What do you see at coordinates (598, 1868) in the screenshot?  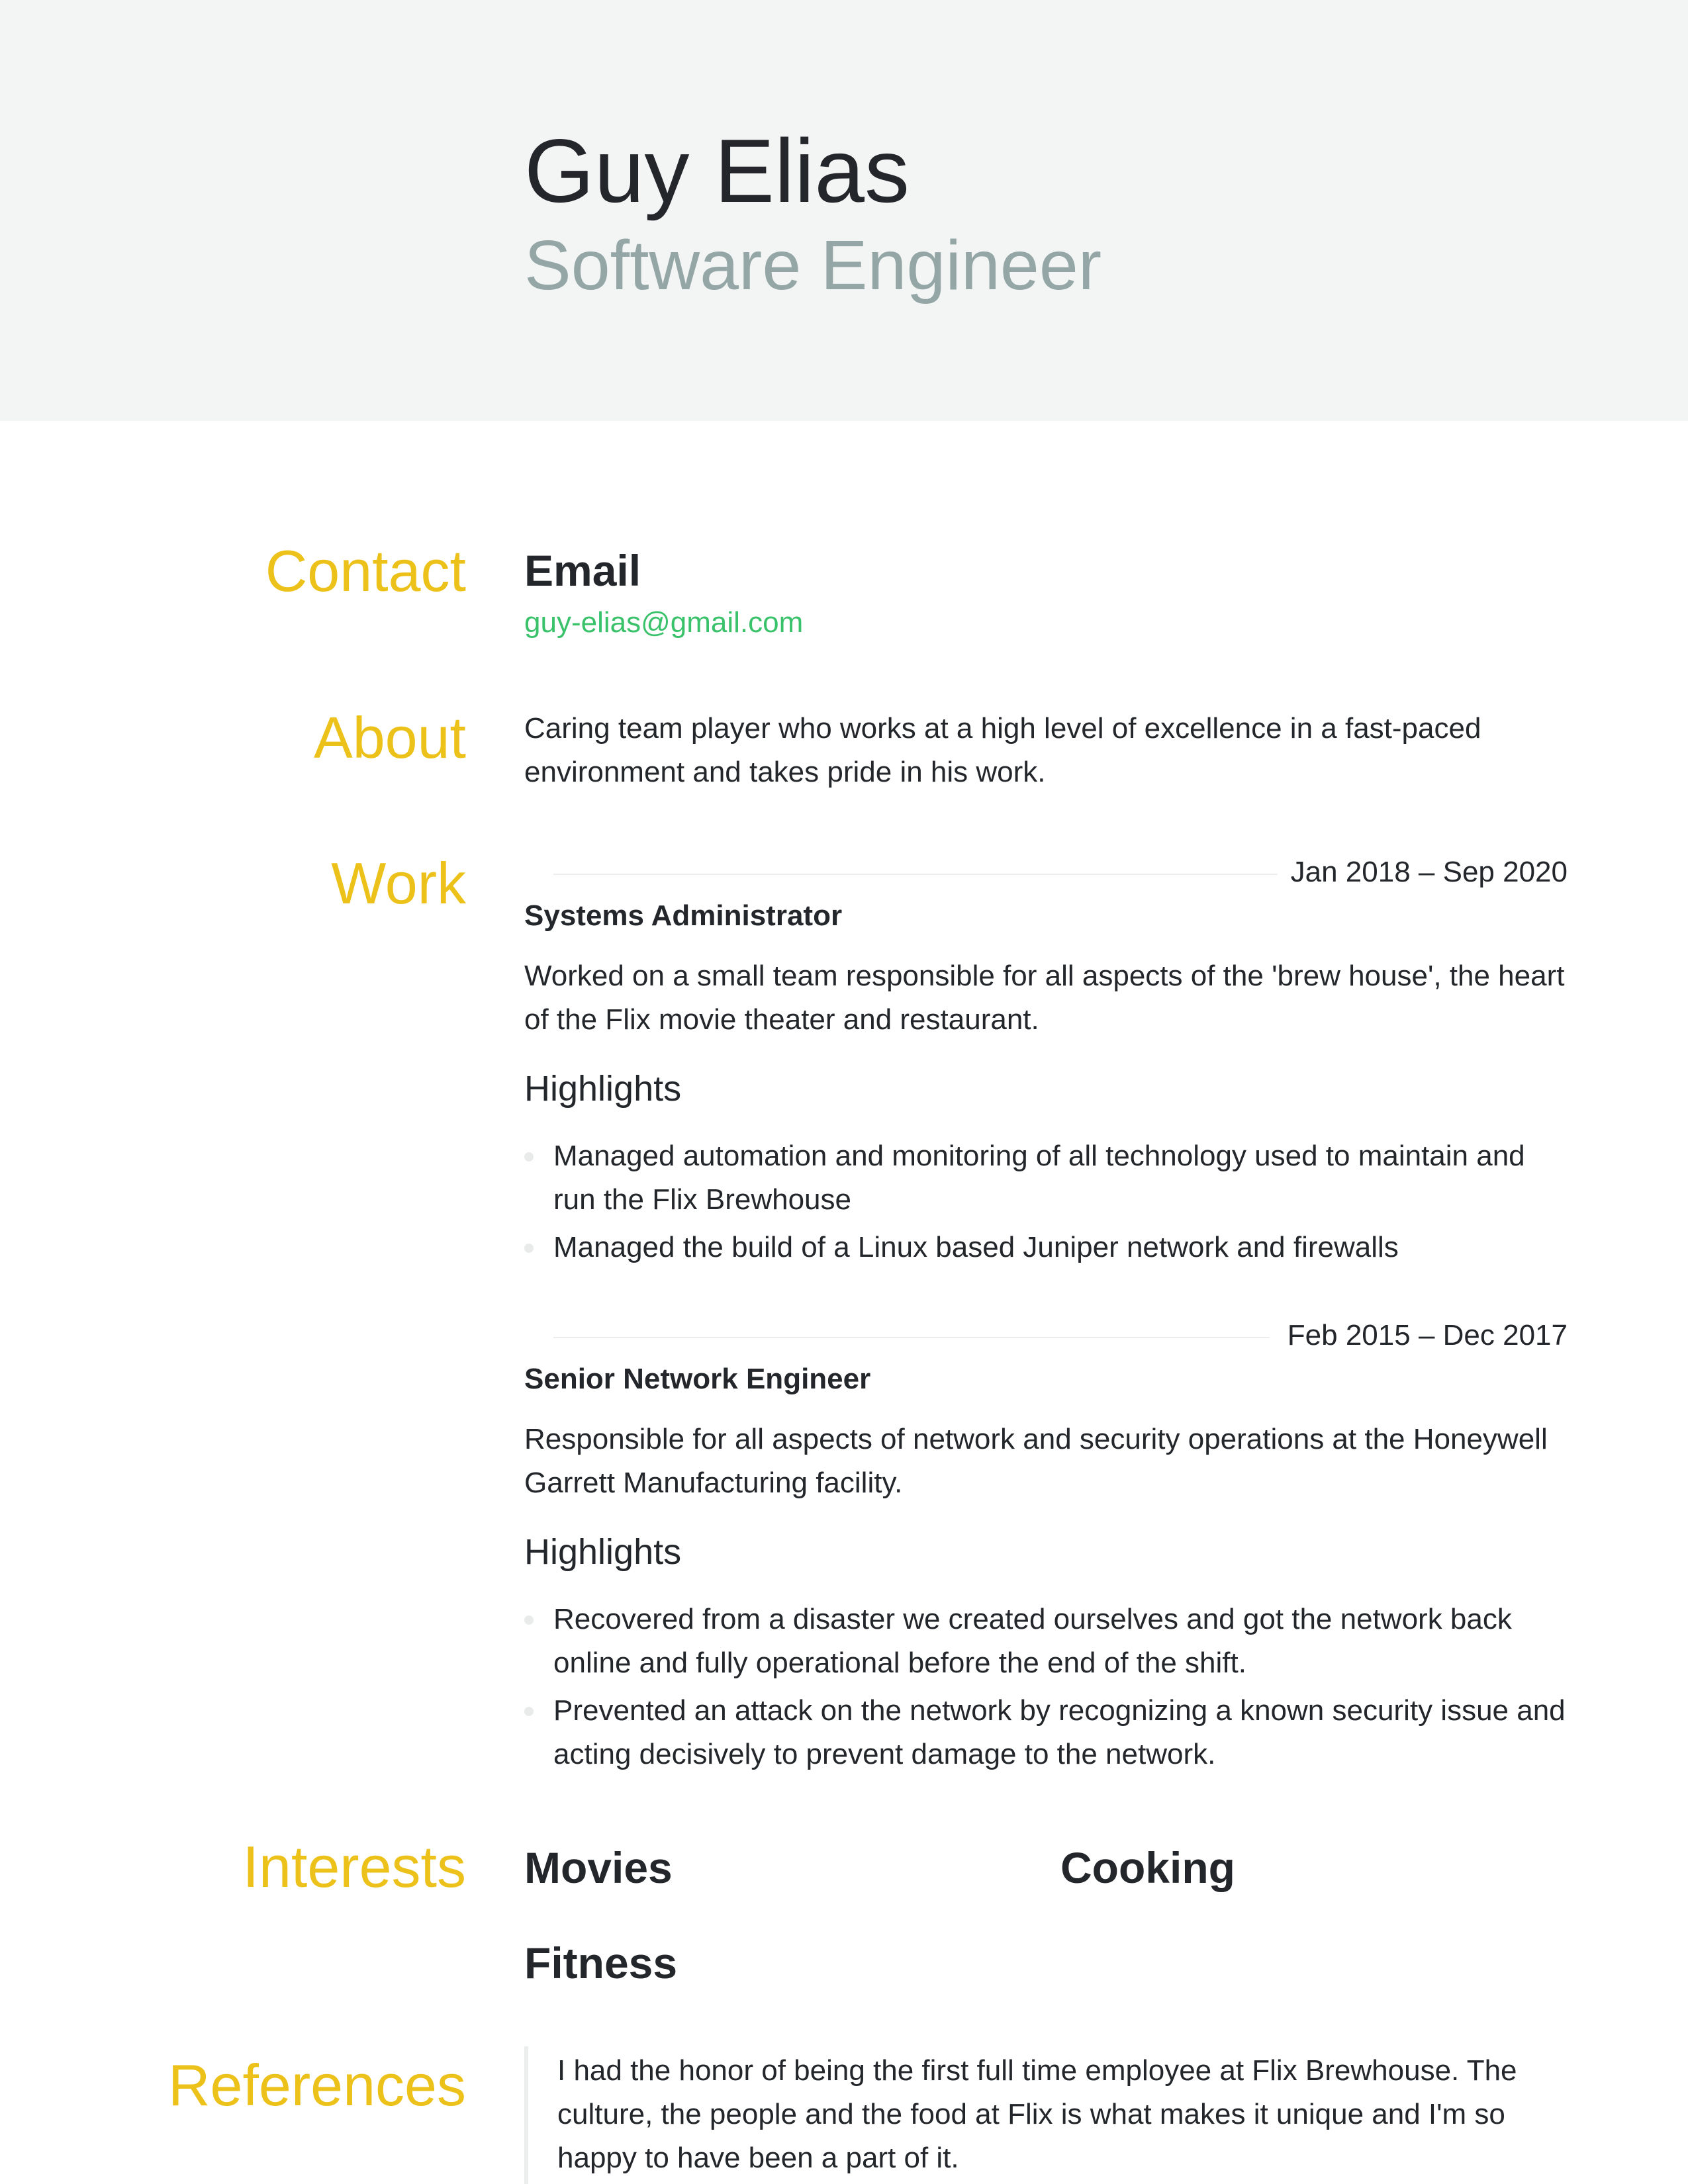 I see `interest-item: Movies` at bounding box center [598, 1868].